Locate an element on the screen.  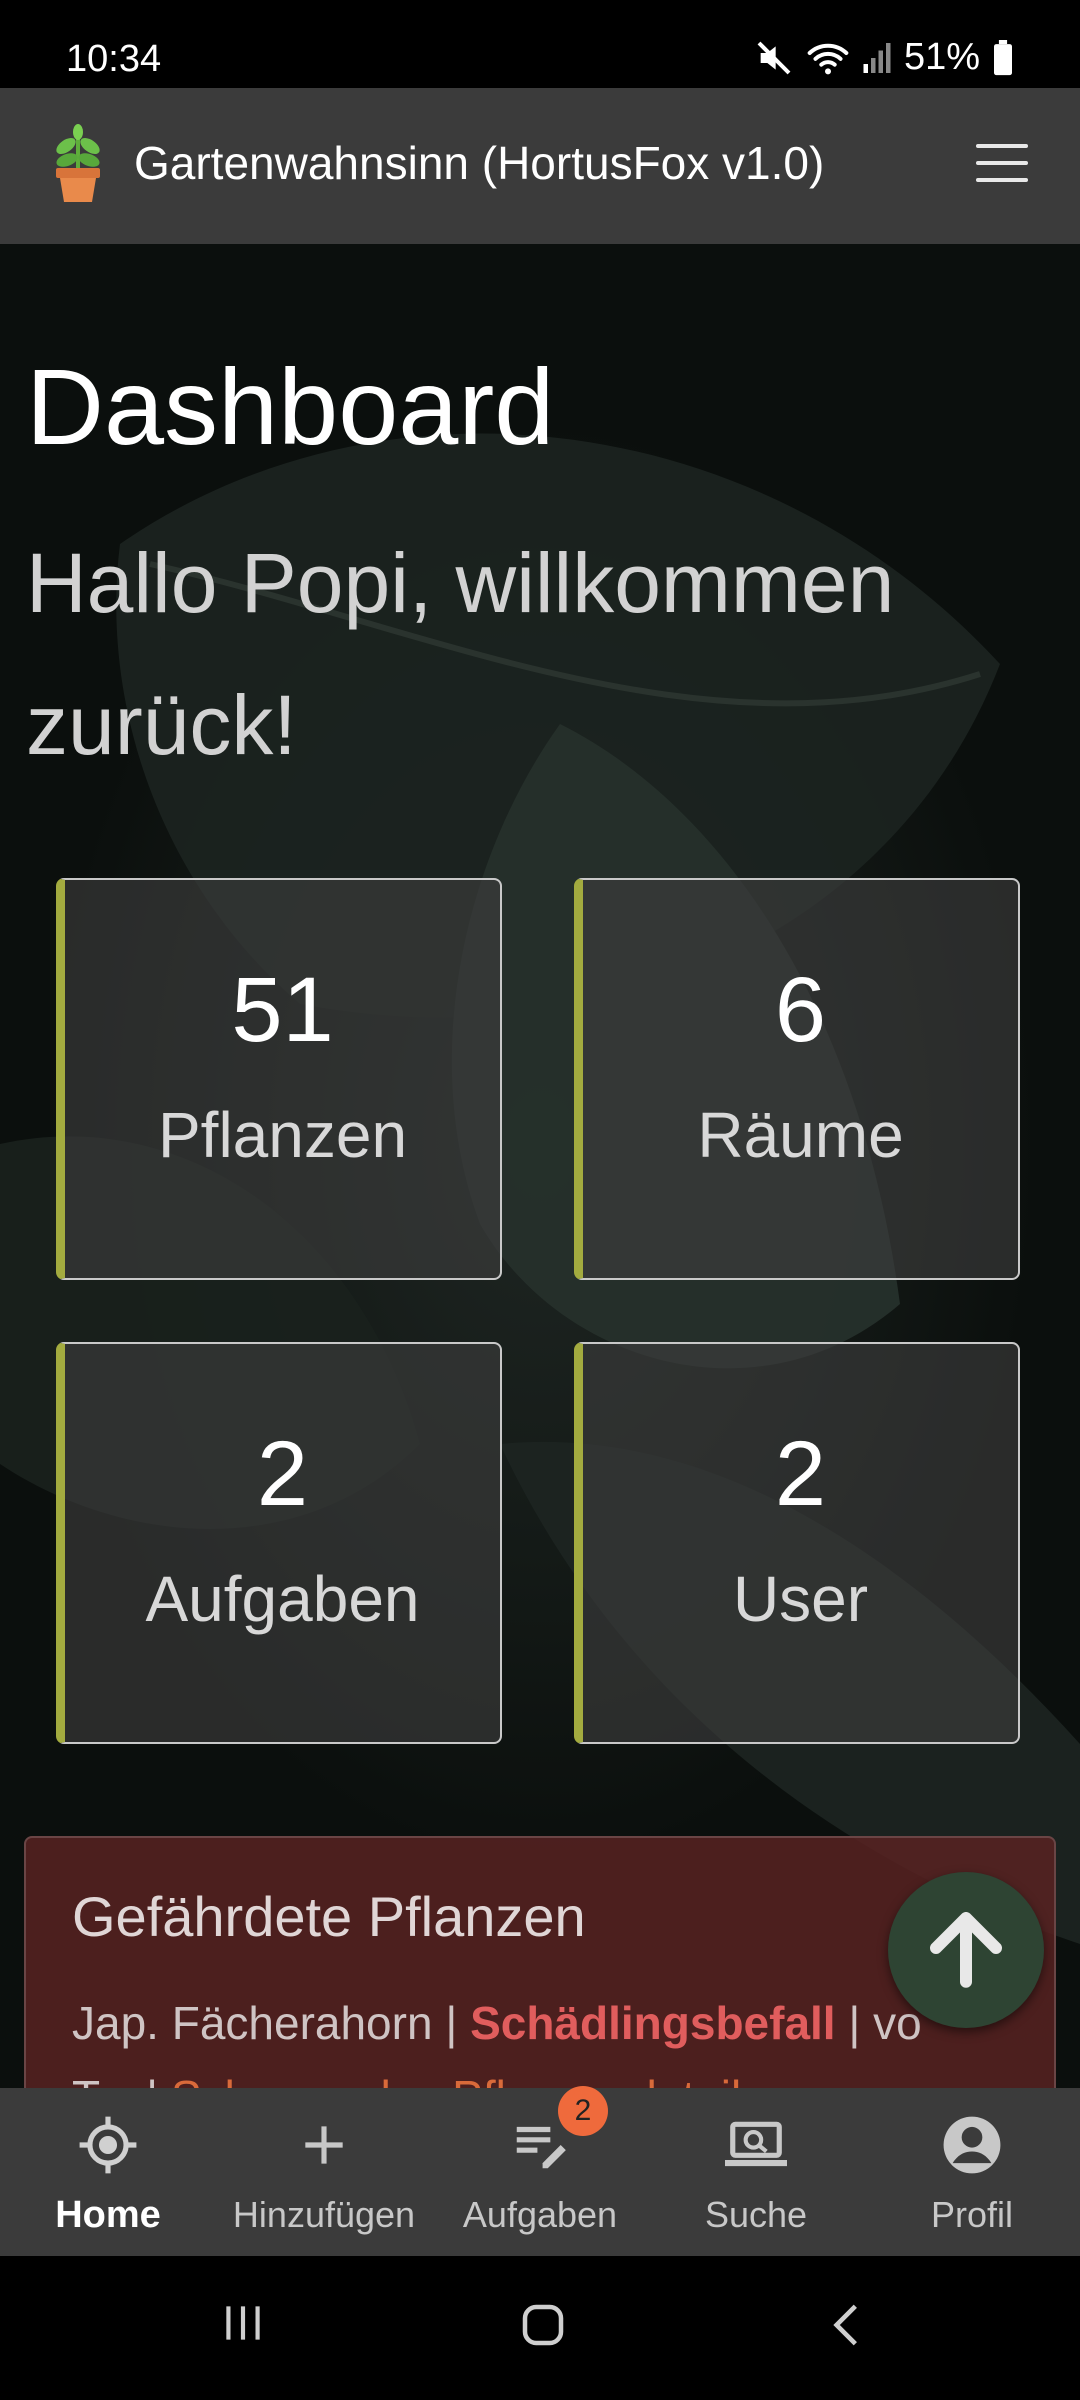
app-title: Gartenwahnsinn (HortusFox v1.0) is located at coordinates (479, 163).